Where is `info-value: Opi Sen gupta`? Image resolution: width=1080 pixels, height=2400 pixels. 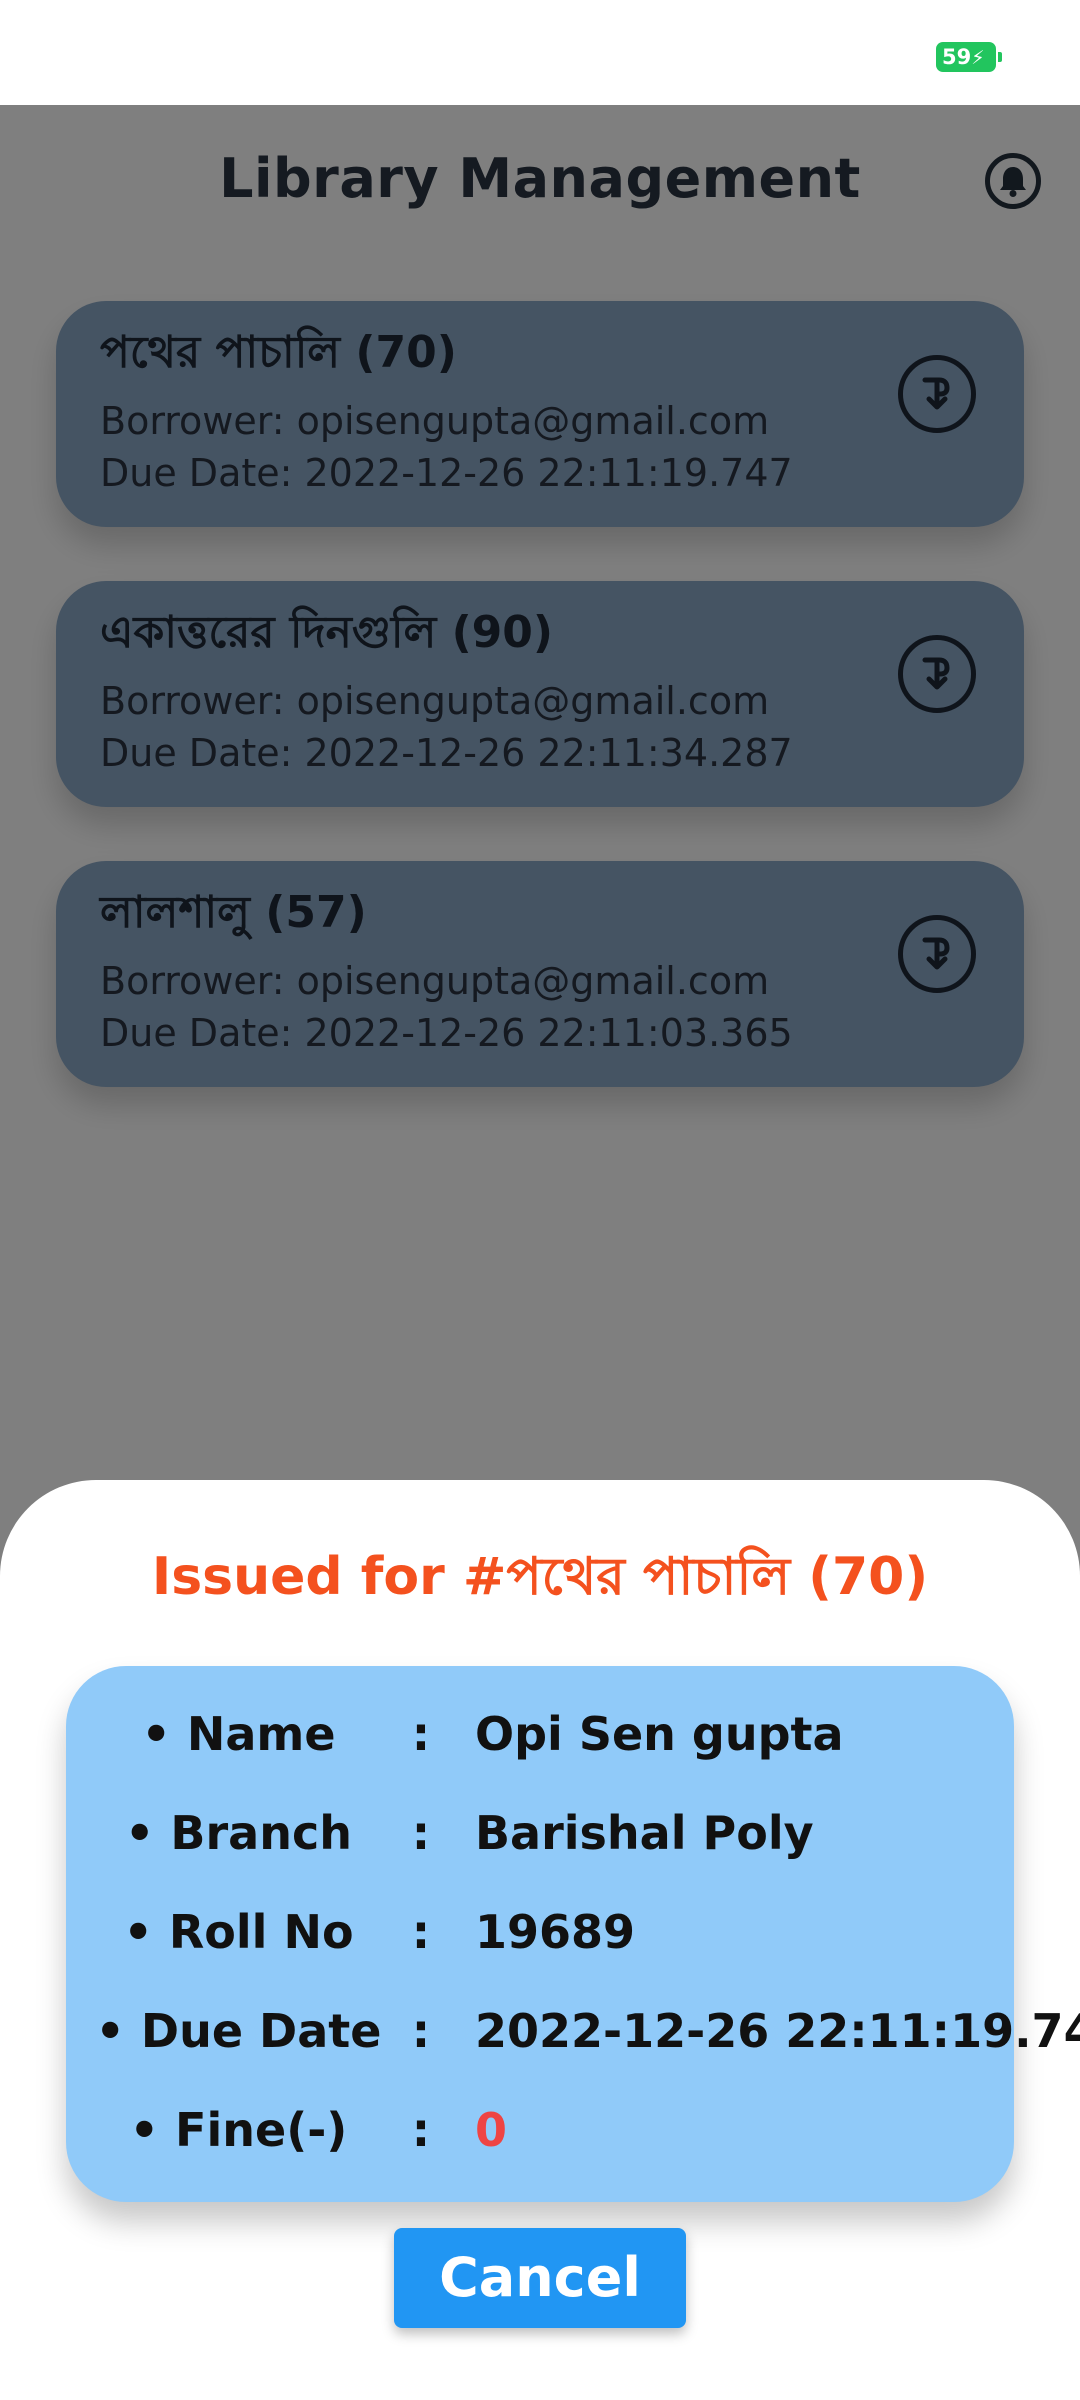
info-value: Opi Sen gupta is located at coordinates (659, 1734).